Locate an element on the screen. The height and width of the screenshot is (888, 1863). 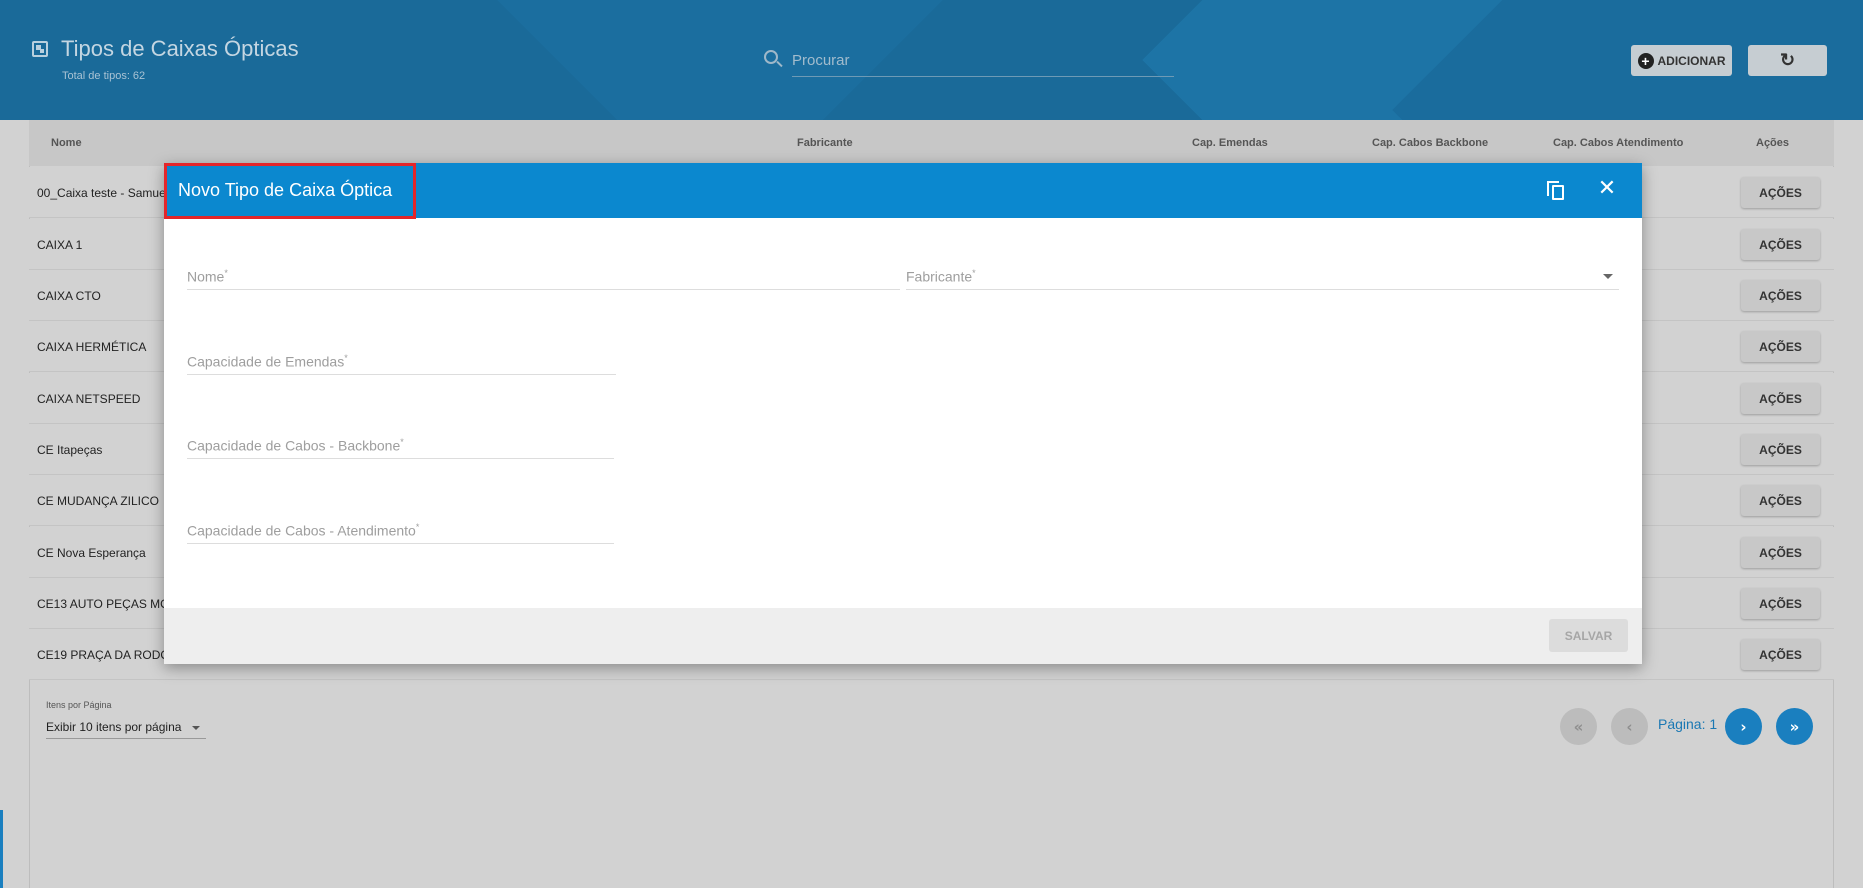
search-input is located at coordinates (983, 60).